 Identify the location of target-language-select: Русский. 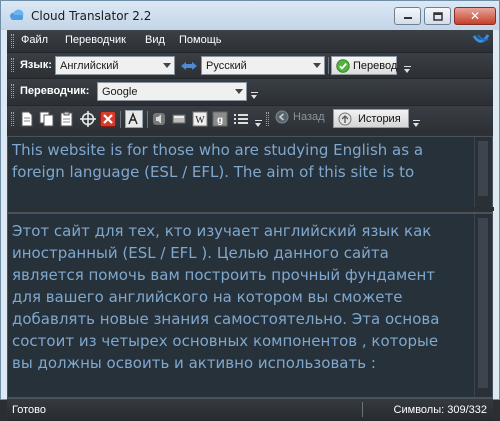
(263, 65).